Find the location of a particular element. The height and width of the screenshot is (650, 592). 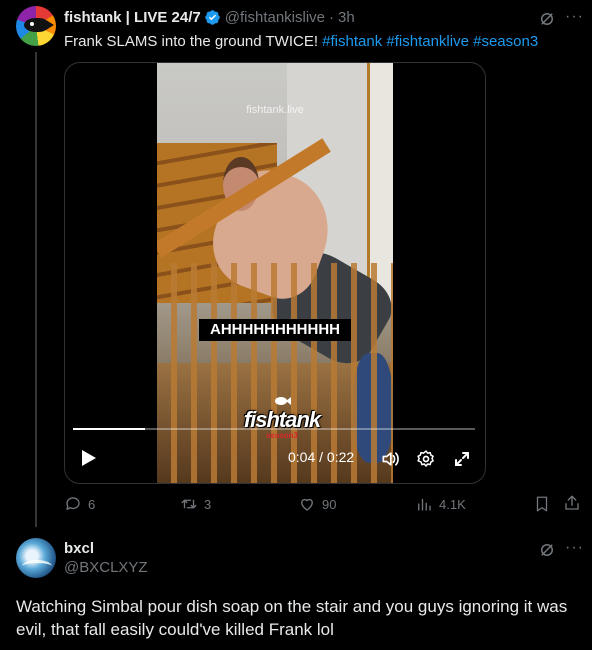

display-name: fishtank | LIVE 24/7 is located at coordinates (132, 17).